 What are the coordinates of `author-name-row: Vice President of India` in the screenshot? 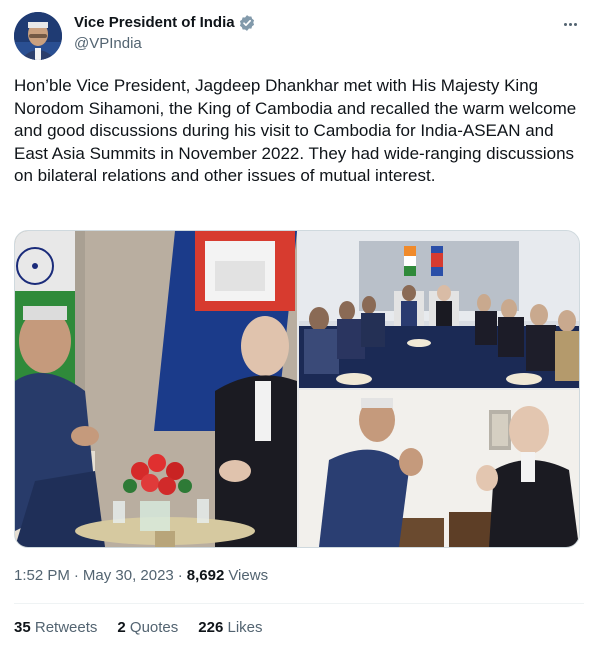 It's located at (165, 23).